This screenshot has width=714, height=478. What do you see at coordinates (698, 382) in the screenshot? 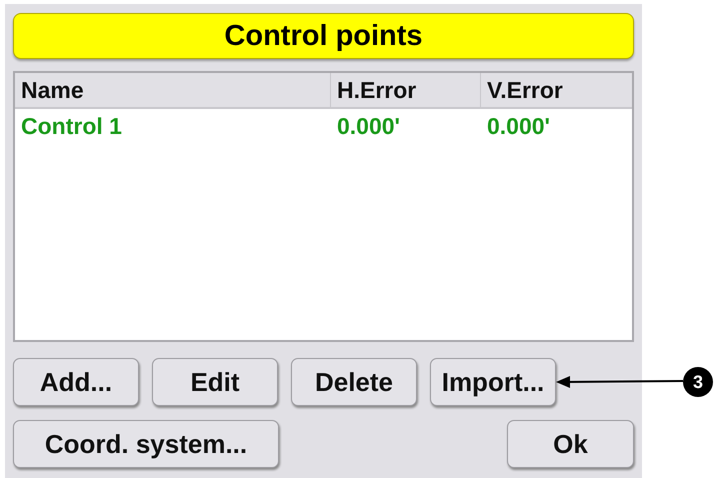
I see `callout-number: 3` at bounding box center [698, 382].